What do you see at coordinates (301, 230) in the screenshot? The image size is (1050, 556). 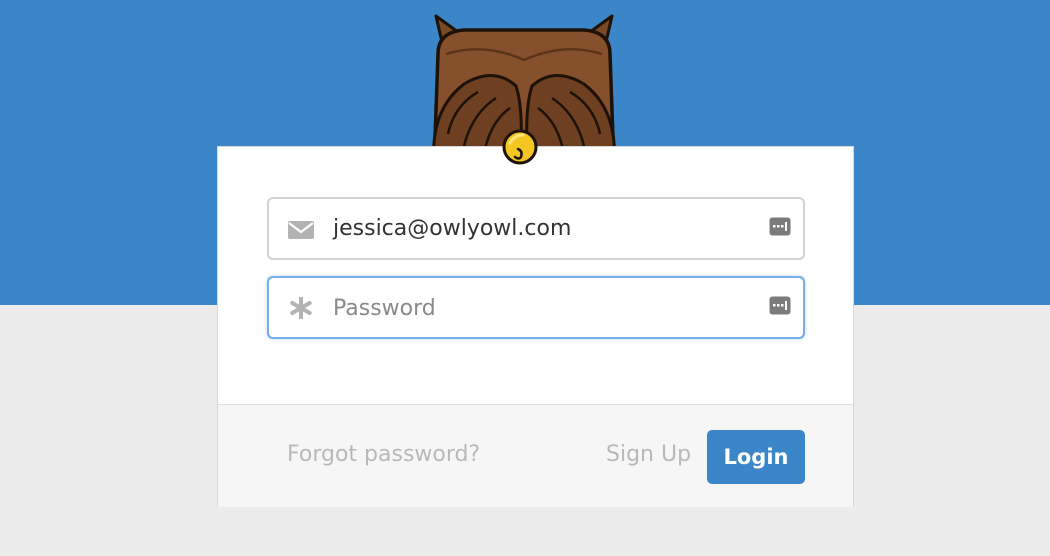 I see `envelope-icon` at bounding box center [301, 230].